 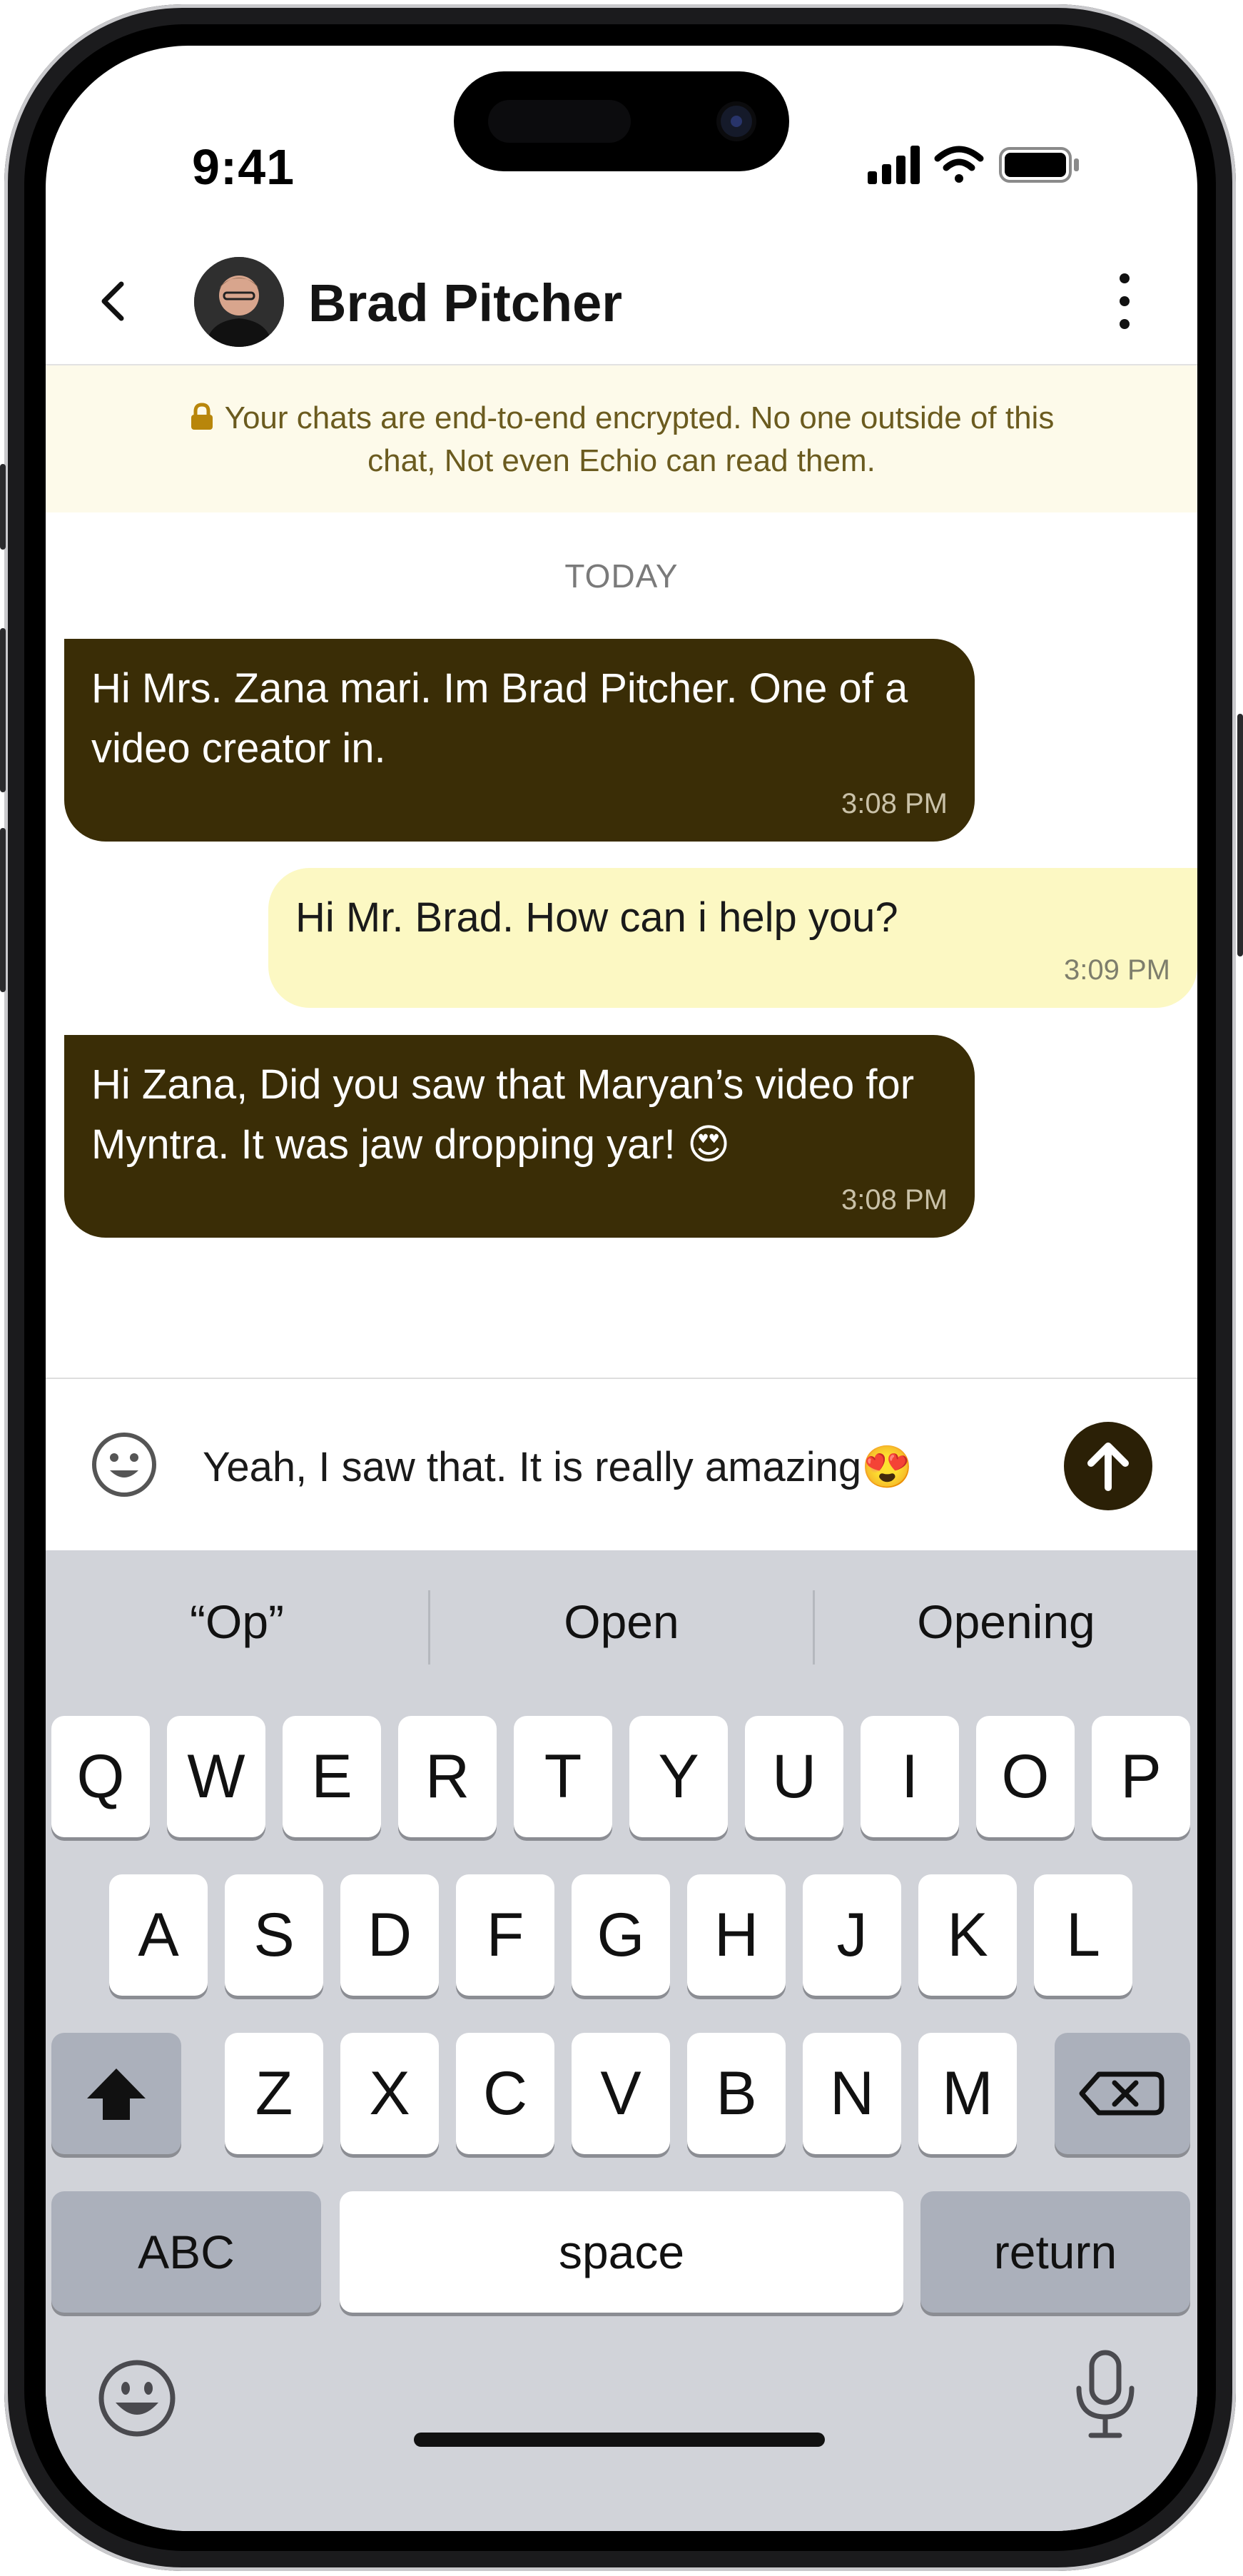 I want to click on volume-down-button, so click(x=3, y=910).